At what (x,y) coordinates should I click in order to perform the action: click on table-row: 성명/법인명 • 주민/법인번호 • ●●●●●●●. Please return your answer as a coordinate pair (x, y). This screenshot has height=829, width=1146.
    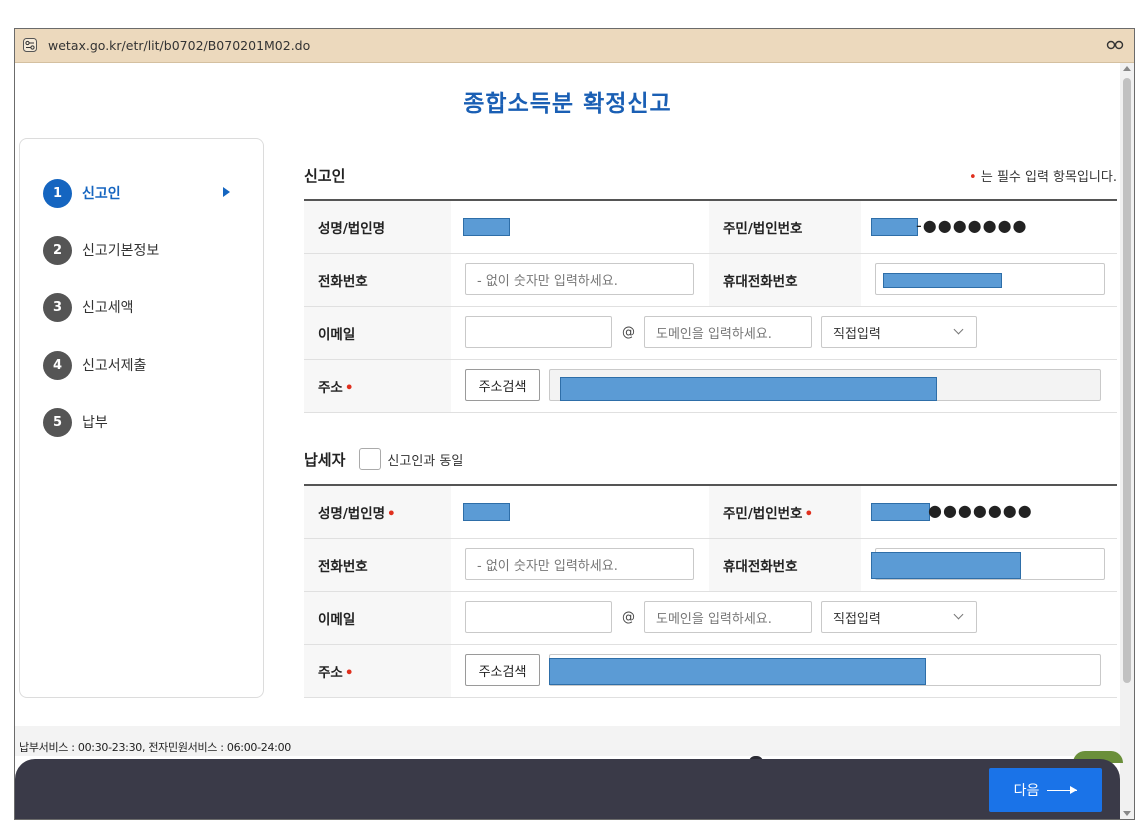
    Looking at the image, I should click on (710, 512).